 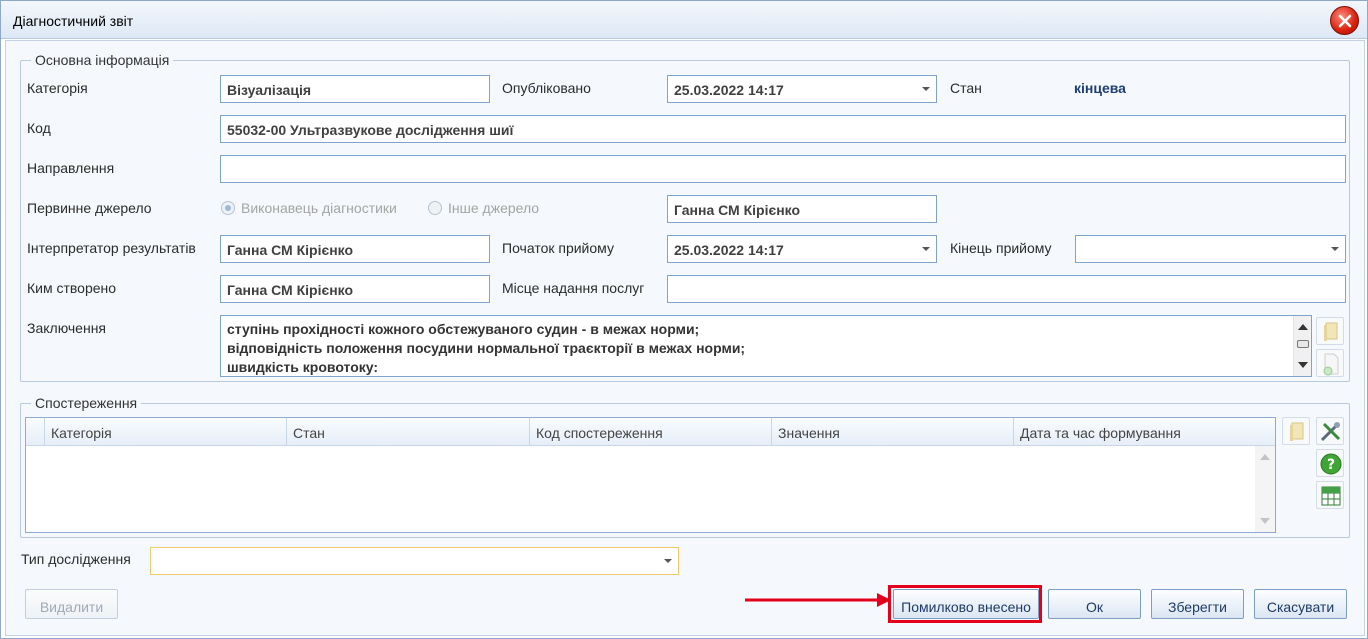 I want to click on published-label: Опубліковано, so click(x=546, y=88).